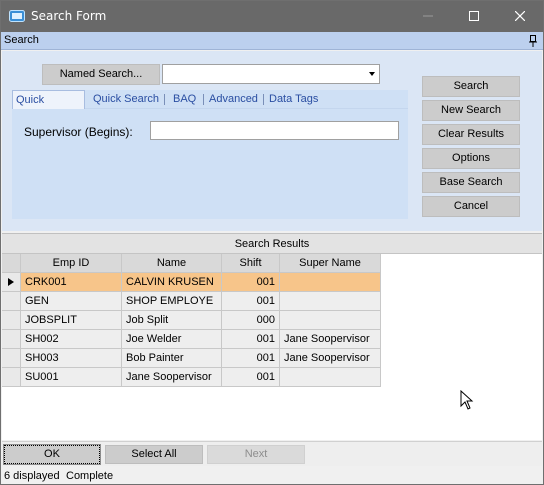  Describe the element at coordinates (251, 263) in the screenshot. I see `column-header-shift: Shift` at that location.